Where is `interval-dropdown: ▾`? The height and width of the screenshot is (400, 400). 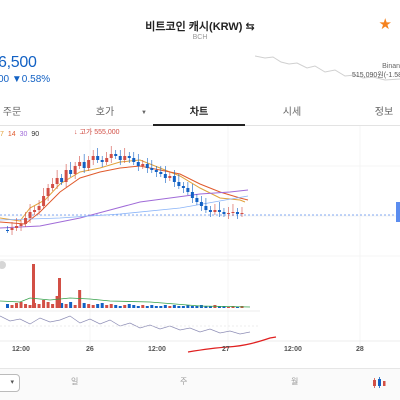 interval-dropdown: ▾ is located at coordinates (10, 383).